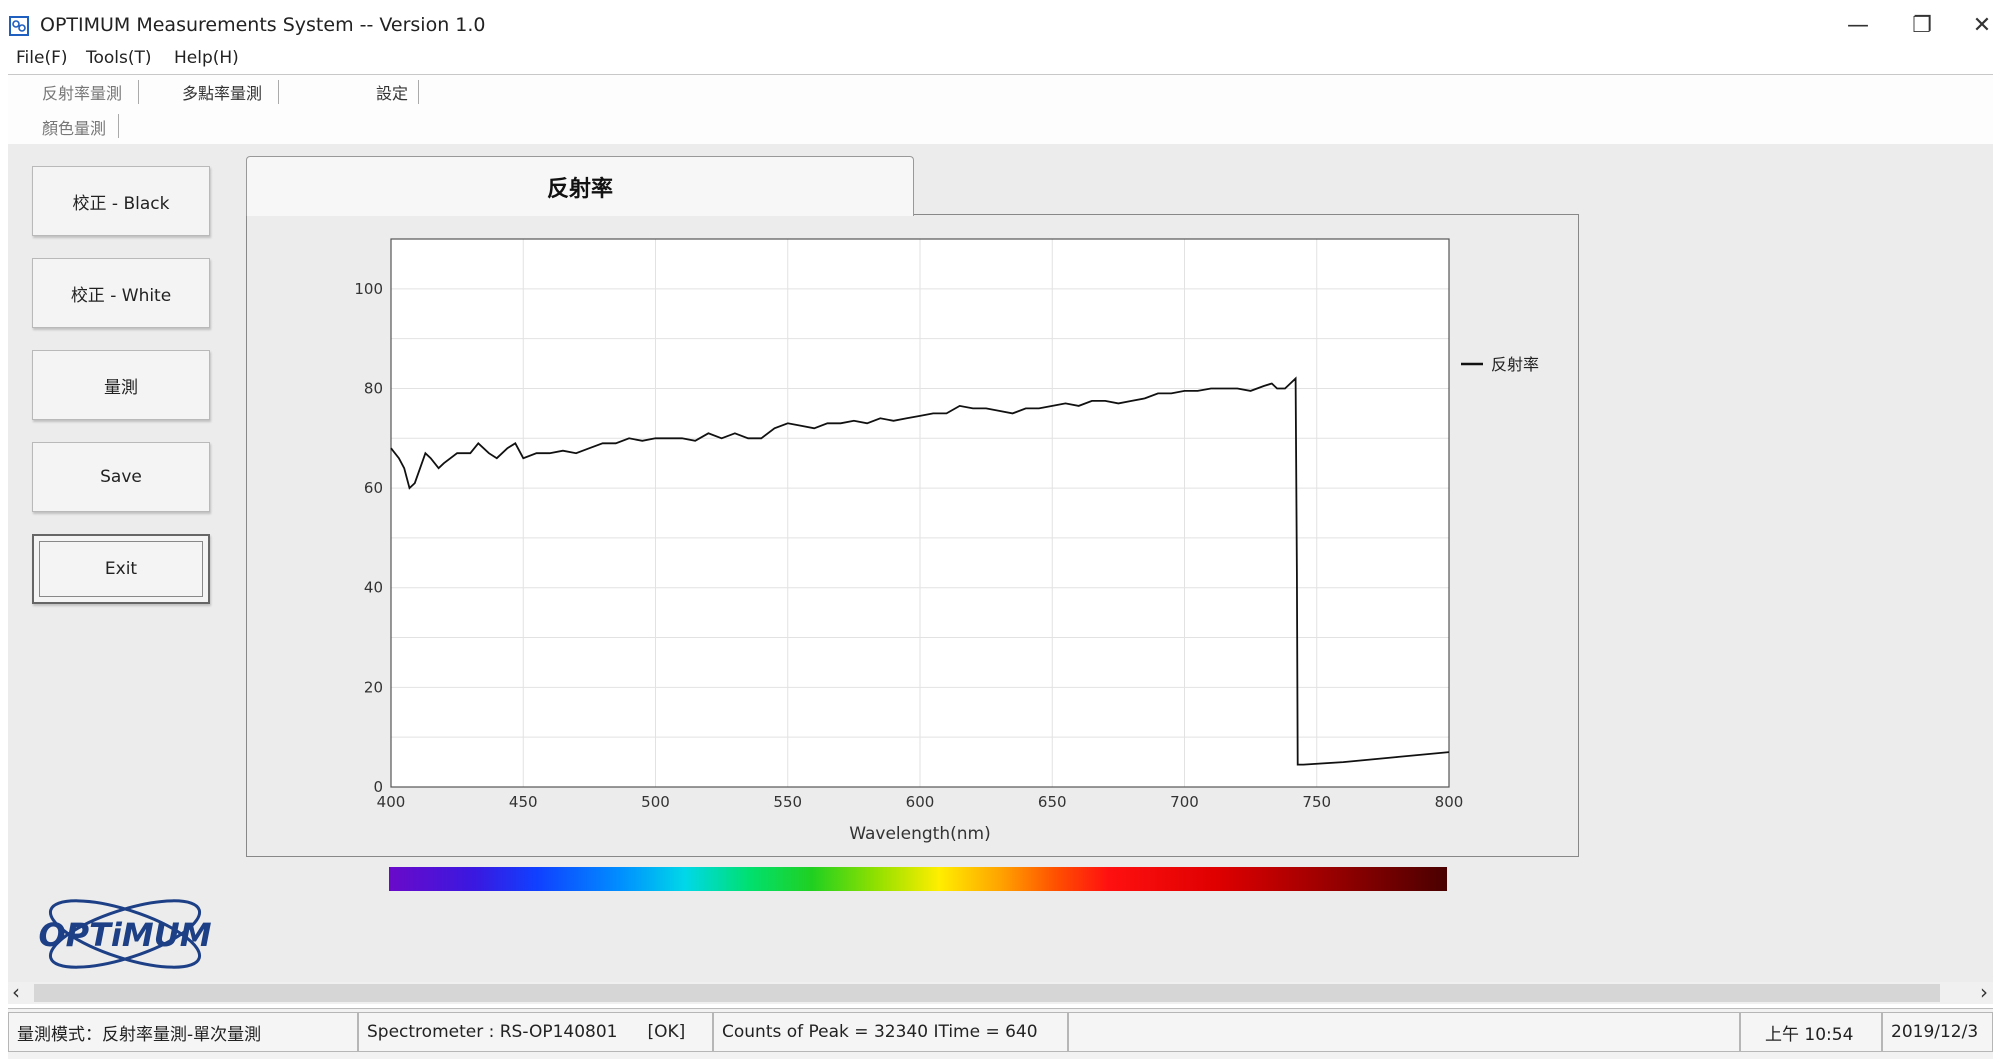 The height and width of the screenshot is (1062, 2000). Describe the element at coordinates (1316, 802) in the screenshot. I see `x-tick-label: 750` at that location.